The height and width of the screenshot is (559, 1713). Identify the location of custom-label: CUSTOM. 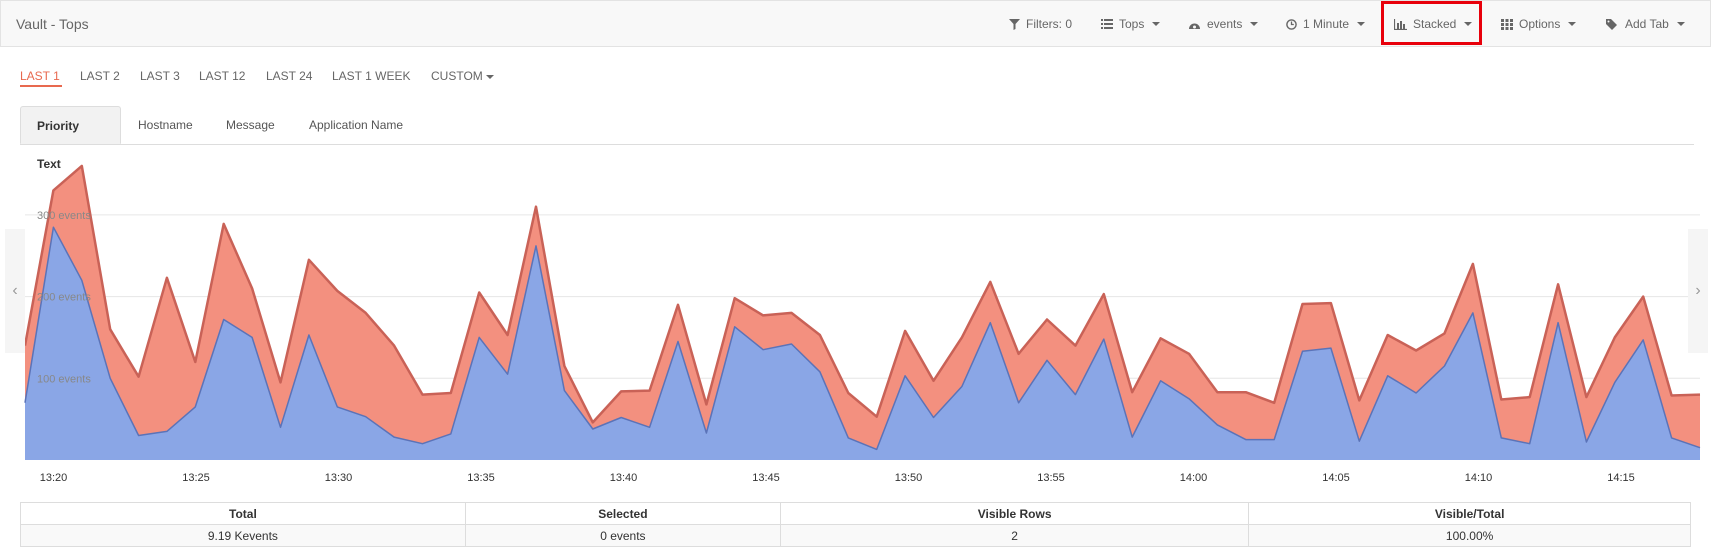
(457, 76).